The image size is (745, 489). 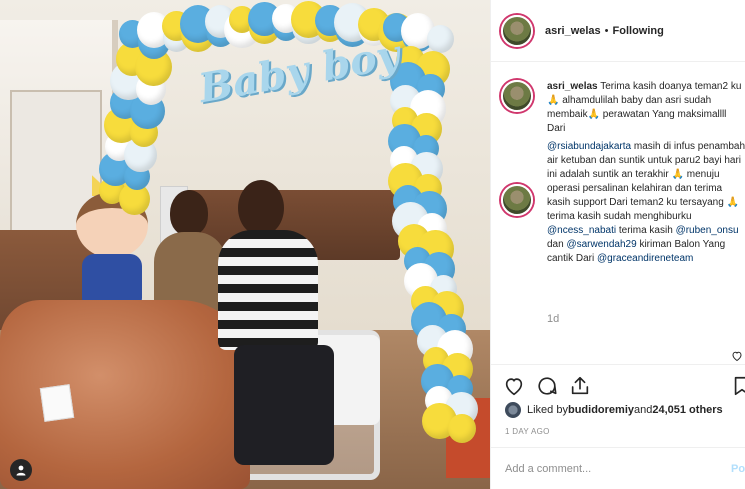 What do you see at coordinates (601, 244) in the screenshot?
I see `mention-link: @sarwendah29` at bounding box center [601, 244].